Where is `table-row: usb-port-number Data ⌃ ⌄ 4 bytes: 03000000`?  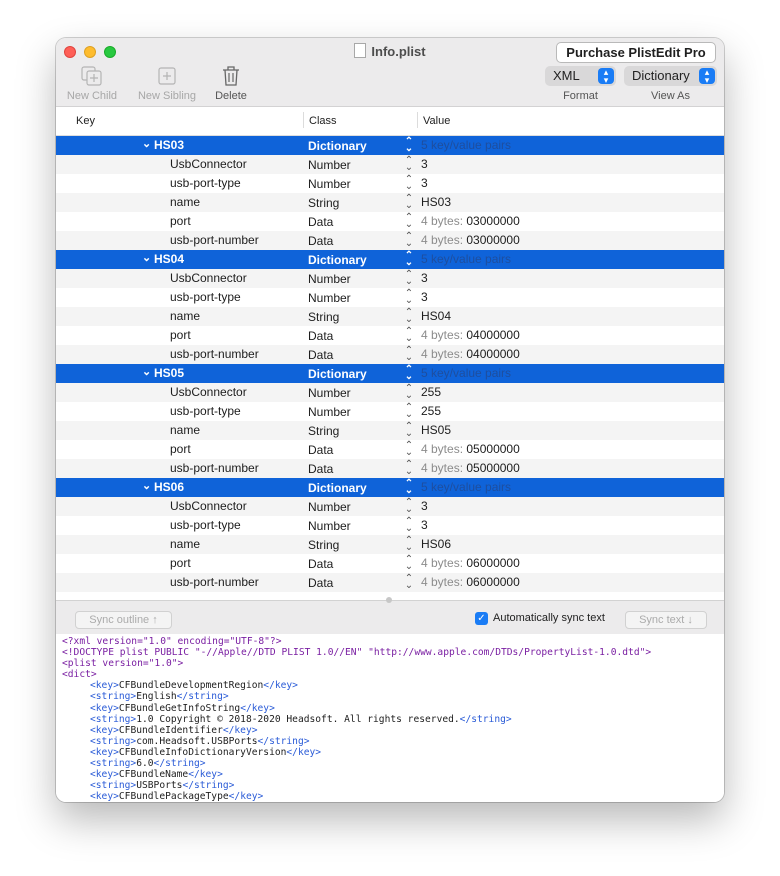
table-row: usb-port-number Data ⌃ ⌄ 4 bytes: 03000000 is located at coordinates (390, 240).